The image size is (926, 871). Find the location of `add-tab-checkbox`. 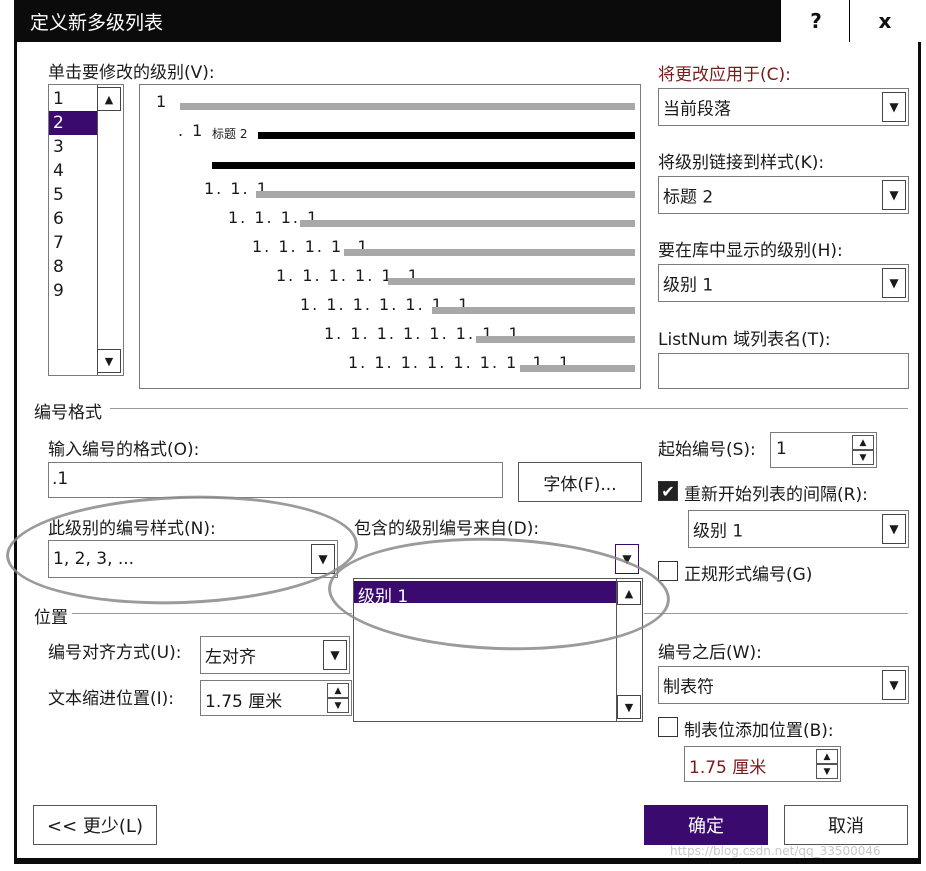

add-tab-checkbox is located at coordinates (668, 727).